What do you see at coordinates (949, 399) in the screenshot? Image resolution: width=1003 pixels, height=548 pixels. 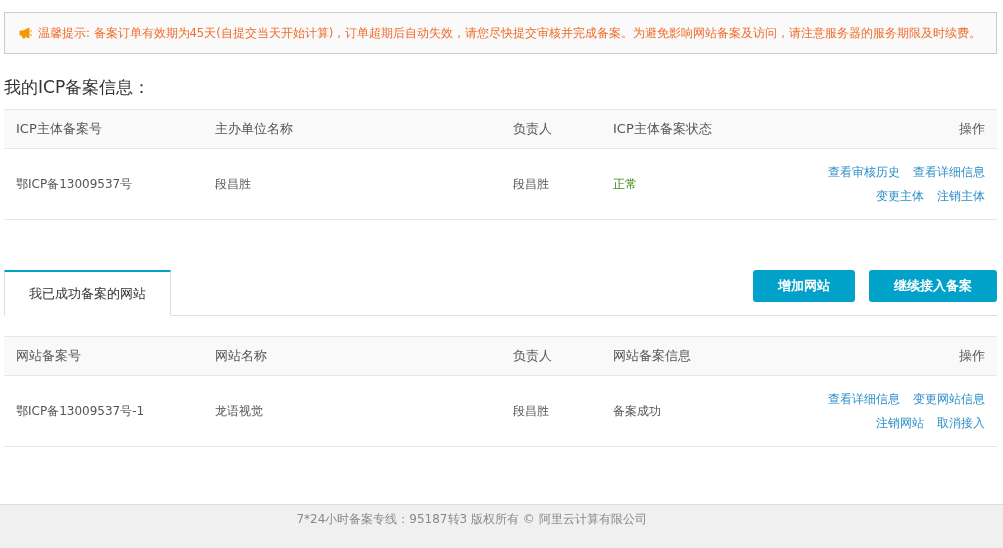 I see `action-link: 变更网站信息` at bounding box center [949, 399].